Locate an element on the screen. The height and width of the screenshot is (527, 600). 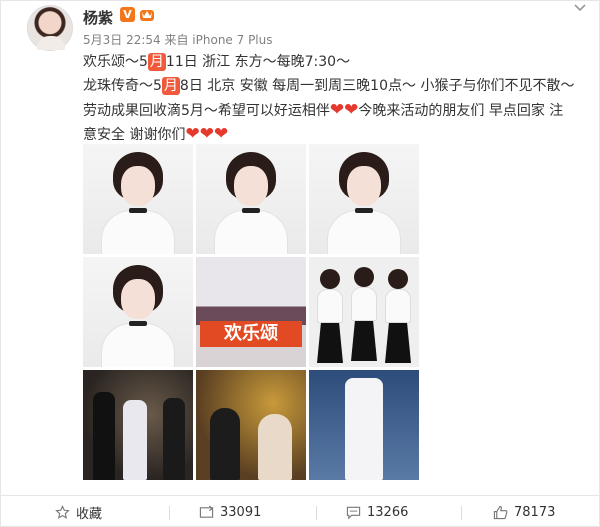
post-text-line-2: 龙珠传奇～5 月 8日 北京 安徽 每周一到周三晚10点～ 小猴子与你们不见不散～ is located at coordinates (329, 86).